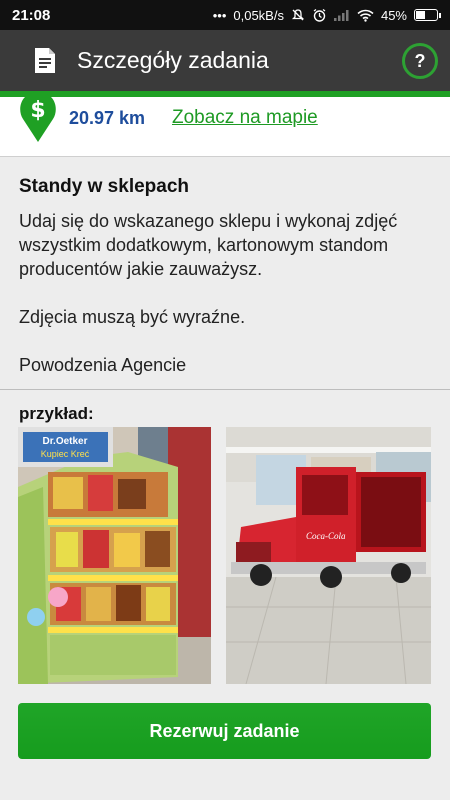 This screenshot has height=800, width=450. What do you see at coordinates (219, 15) in the screenshot?
I see `status-dots: •••` at bounding box center [219, 15].